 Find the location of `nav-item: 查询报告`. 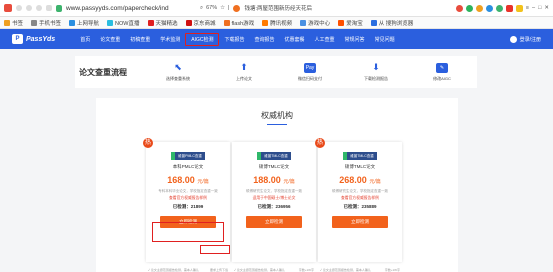

nav-item: 查询报告 is located at coordinates (265, 39).